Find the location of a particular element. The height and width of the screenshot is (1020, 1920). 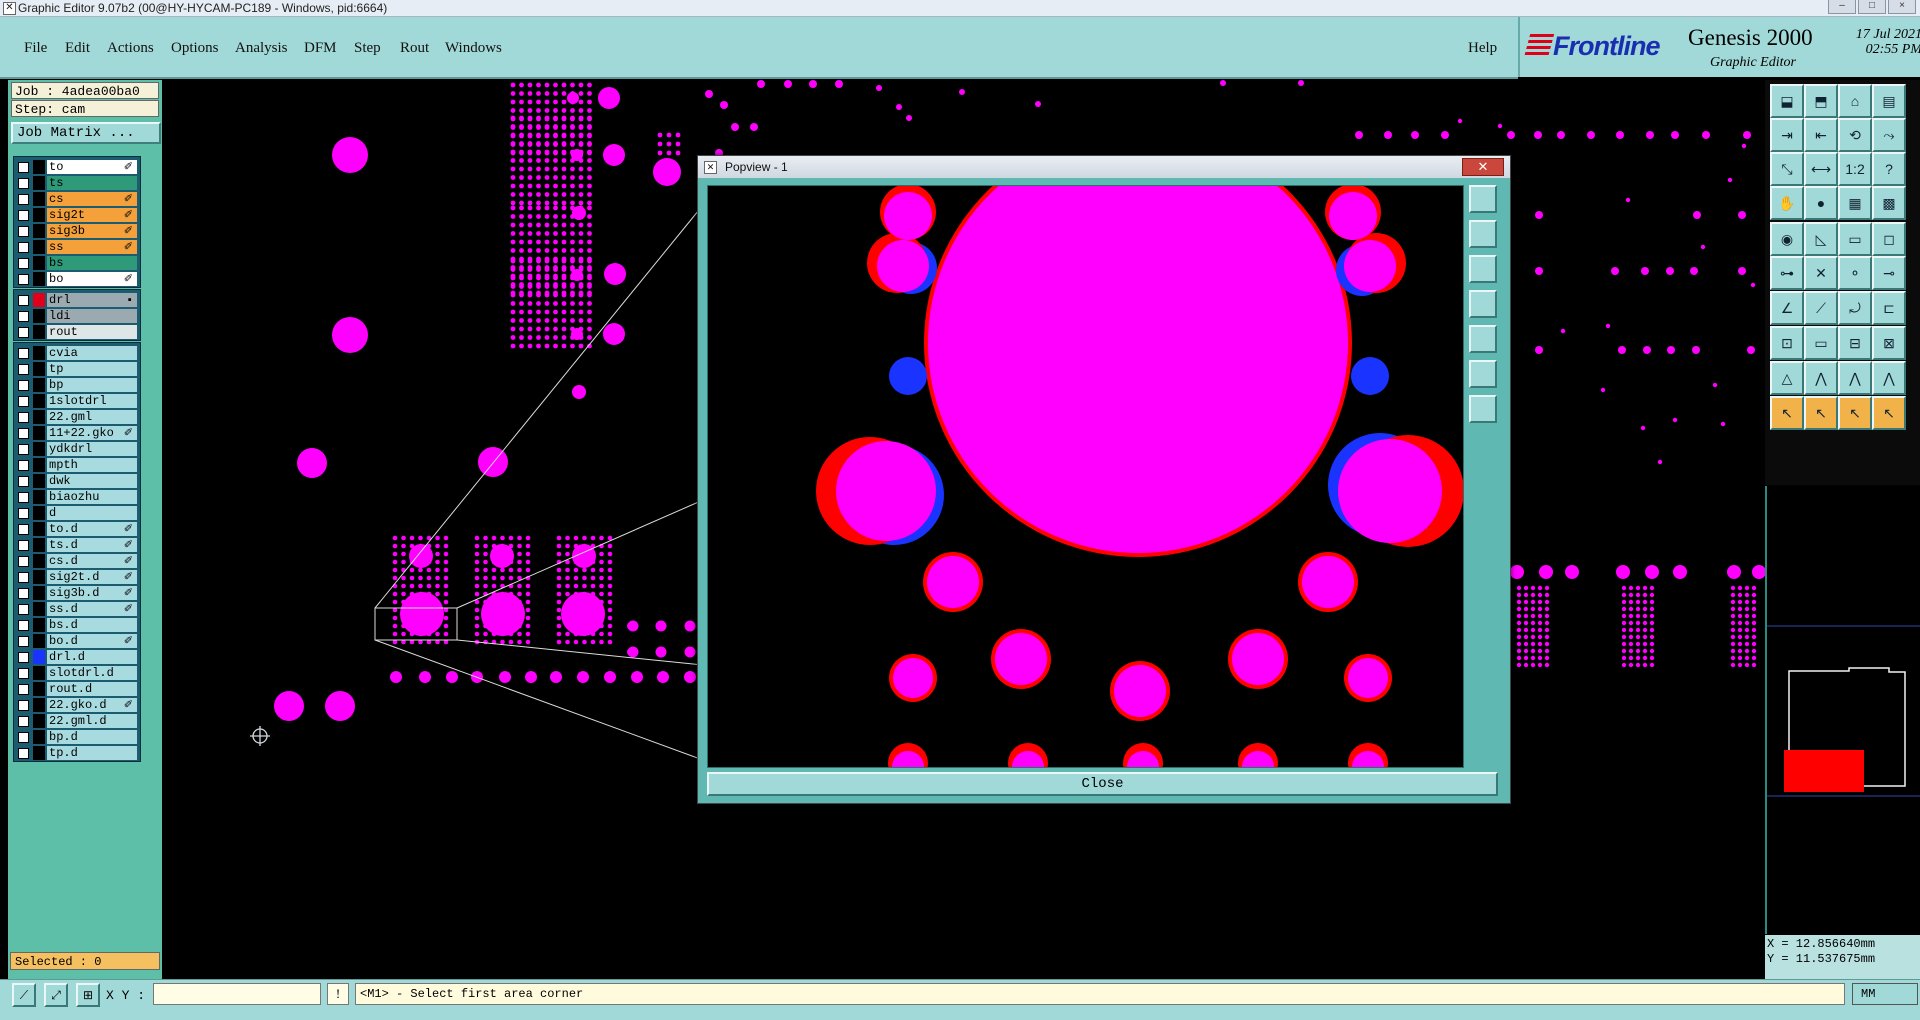

layer-row-bo-d: bo.d ✐ is located at coordinates (77, 641).